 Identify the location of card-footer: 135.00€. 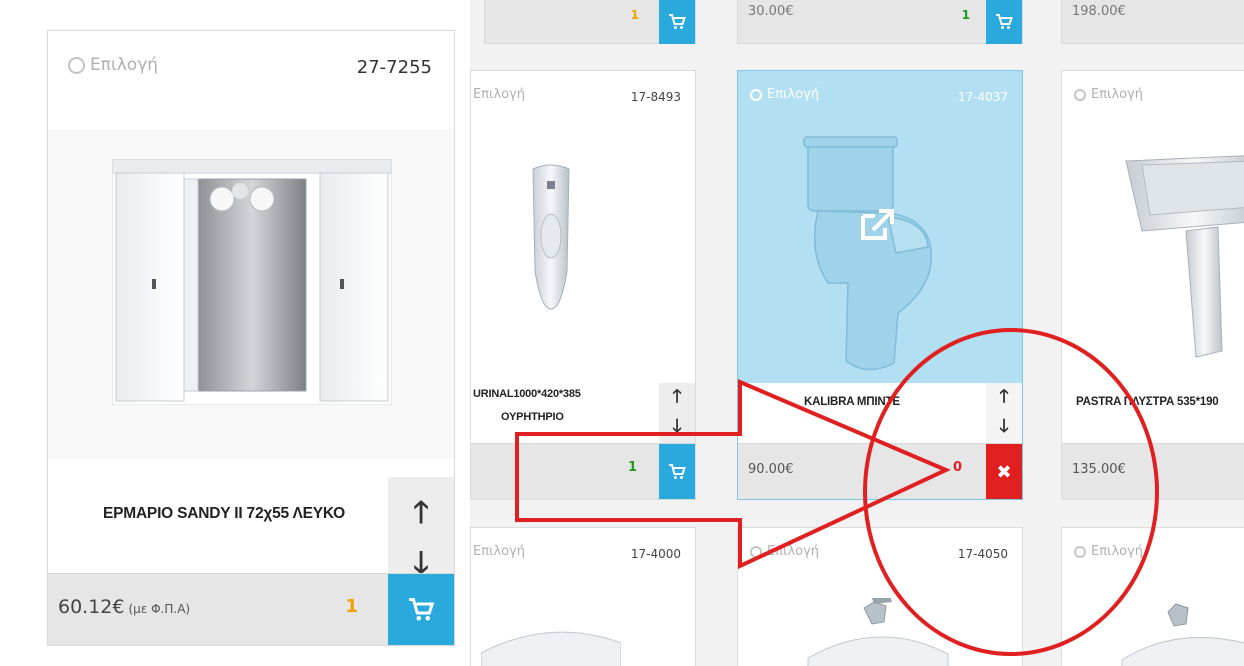
(1153, 471).